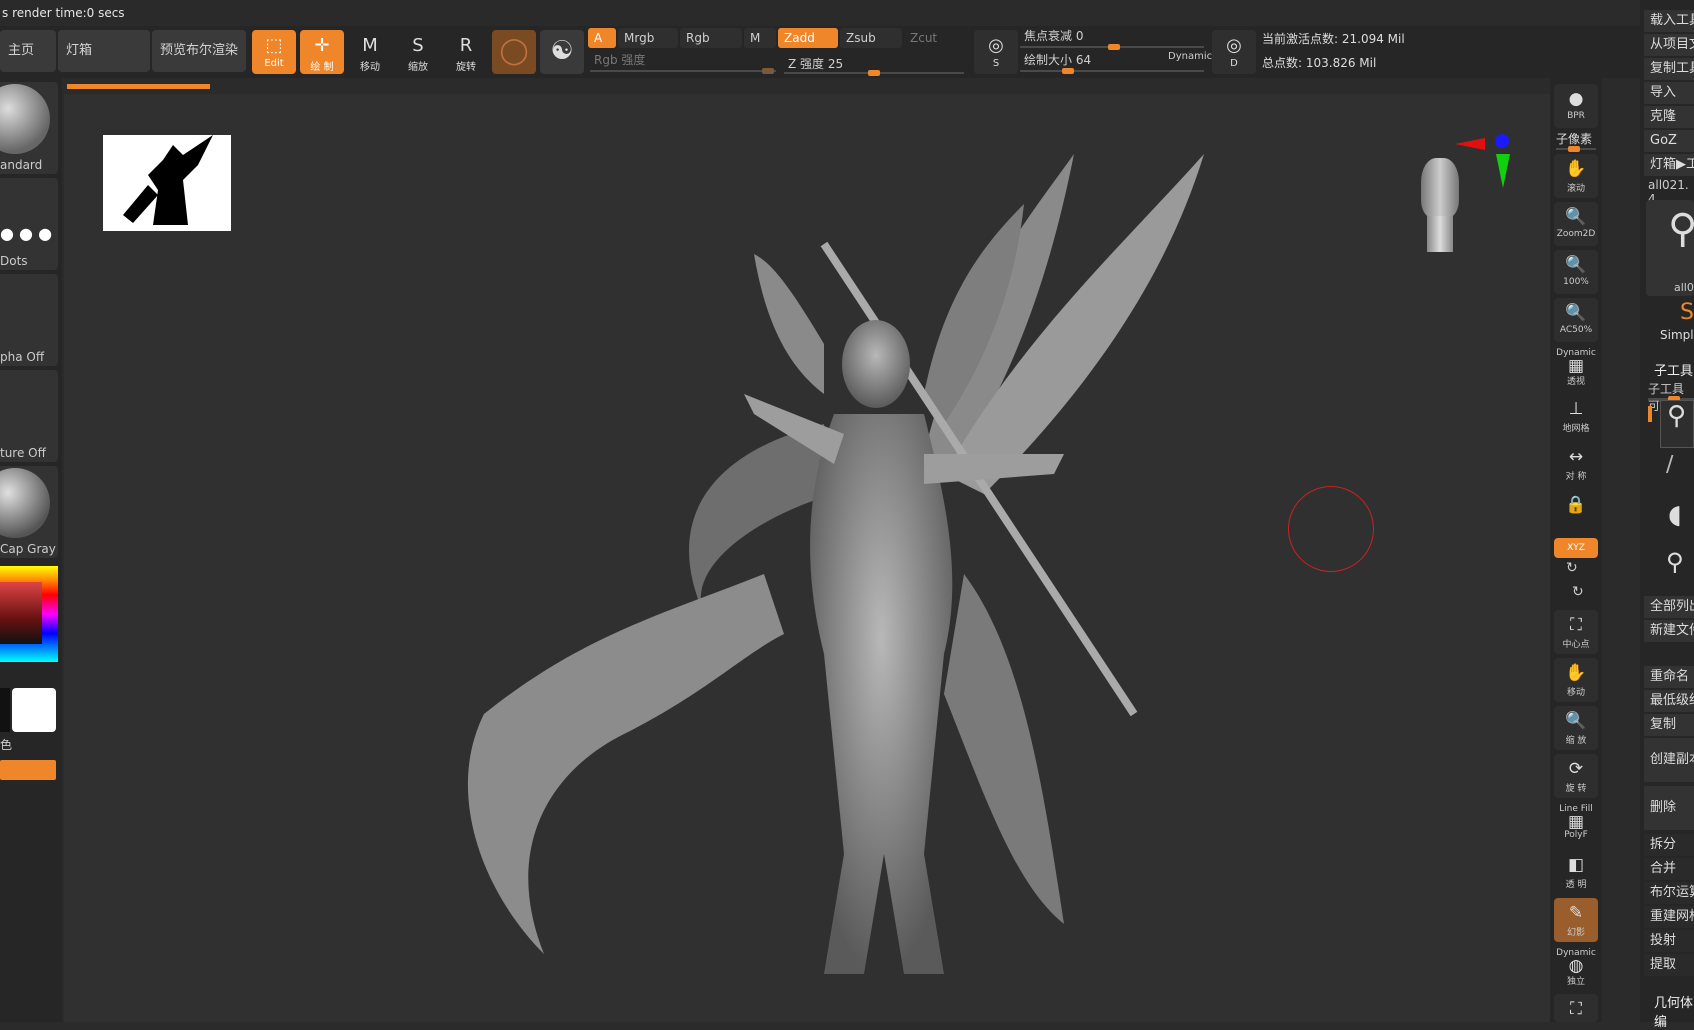 This screenshot has width=1694, height=1030. What do you see at coordinates (104, 51) in the screenshot?
I see `tab-lightbox: 灯箱` at bounding box center [104, 51].